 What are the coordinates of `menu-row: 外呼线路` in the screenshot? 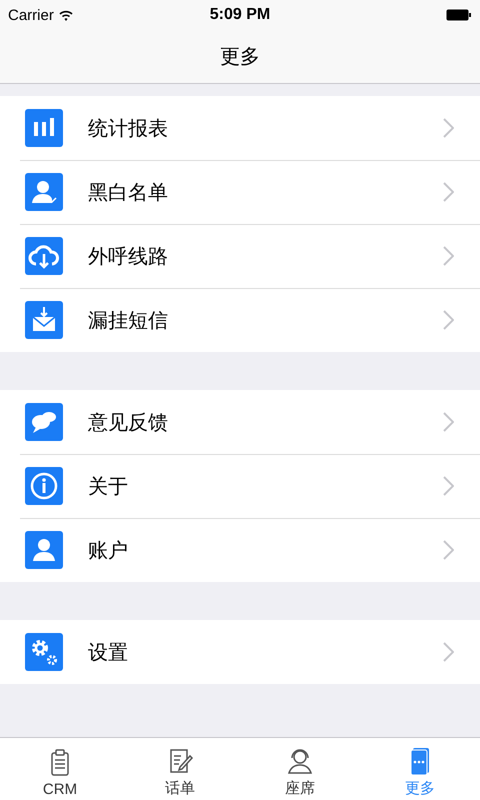 It's located at (240, 256).